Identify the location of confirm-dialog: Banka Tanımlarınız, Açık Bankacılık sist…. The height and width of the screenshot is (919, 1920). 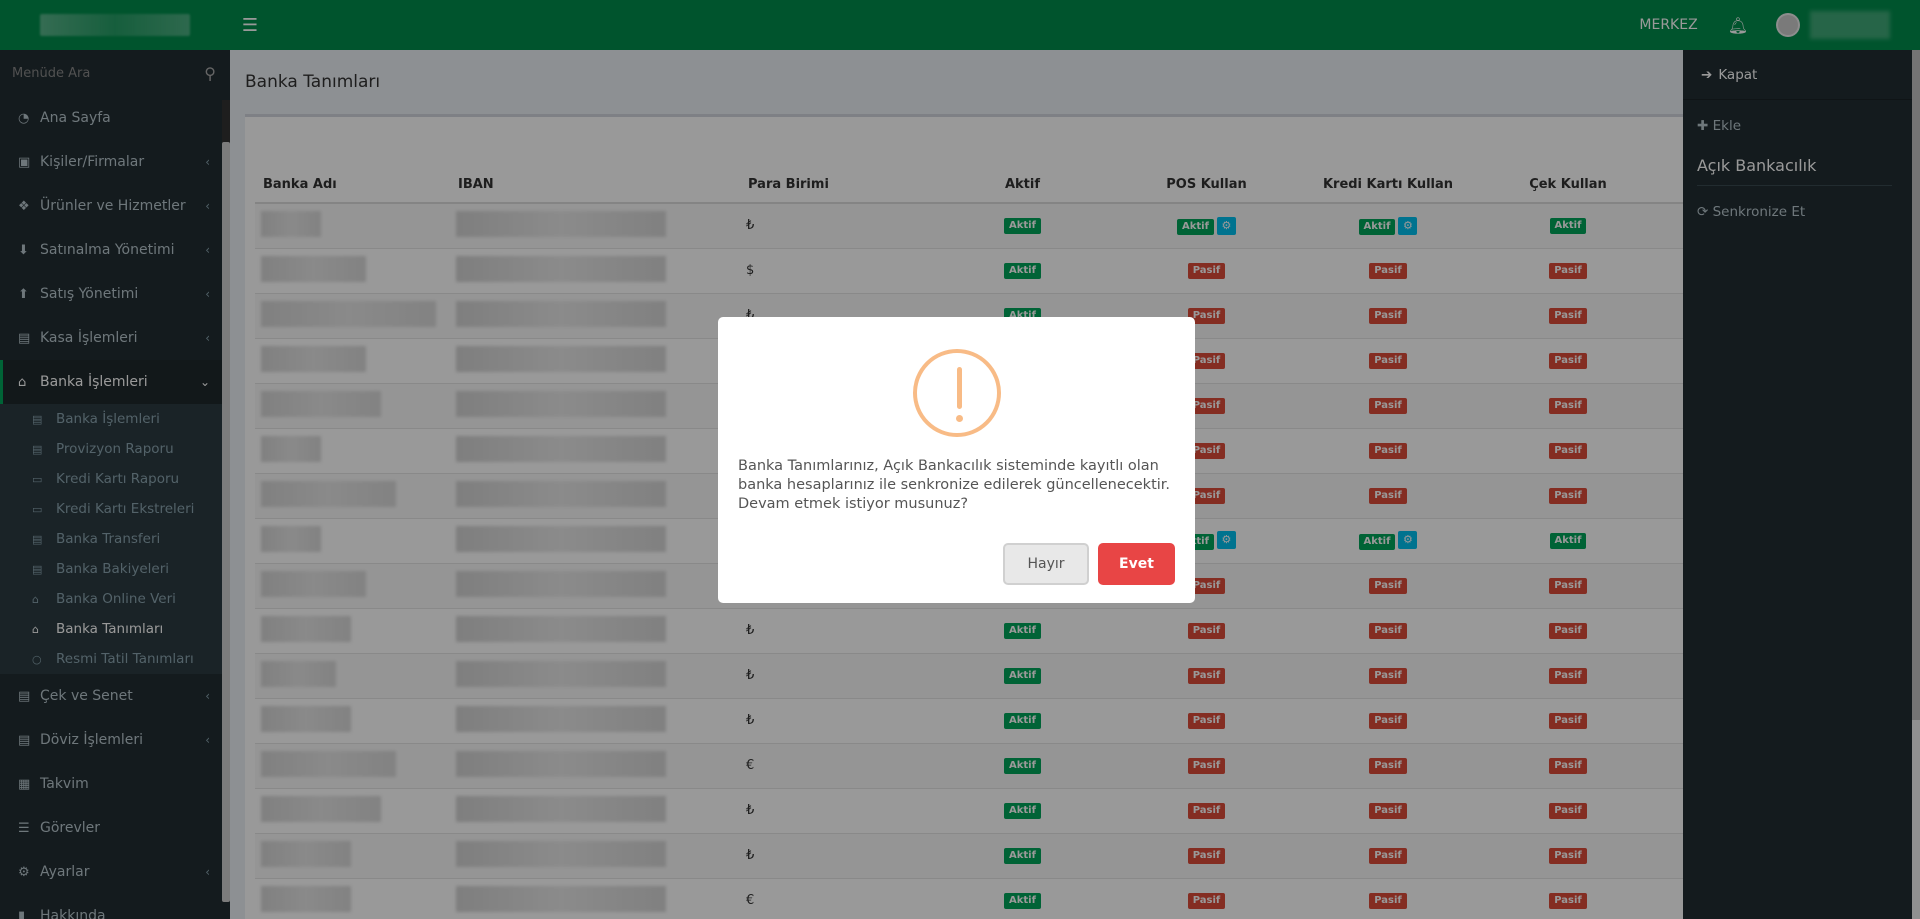
(956, 460).